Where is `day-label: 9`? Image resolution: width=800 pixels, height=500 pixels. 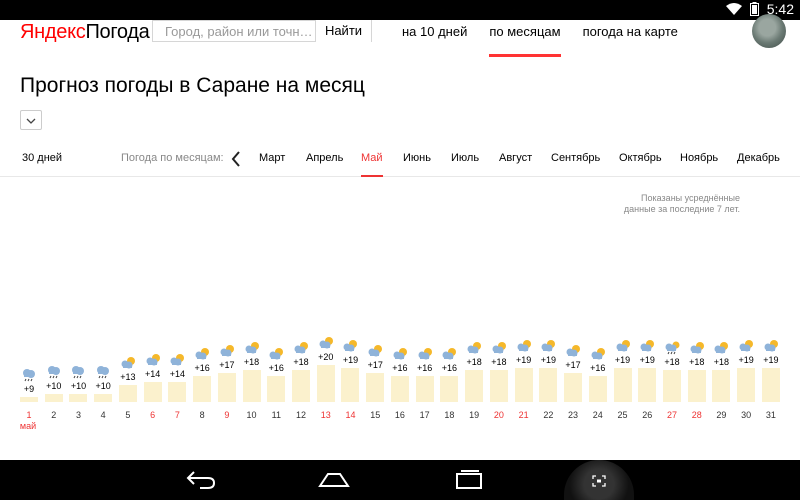 day-label: 9 is located at coordinates (227, 415).